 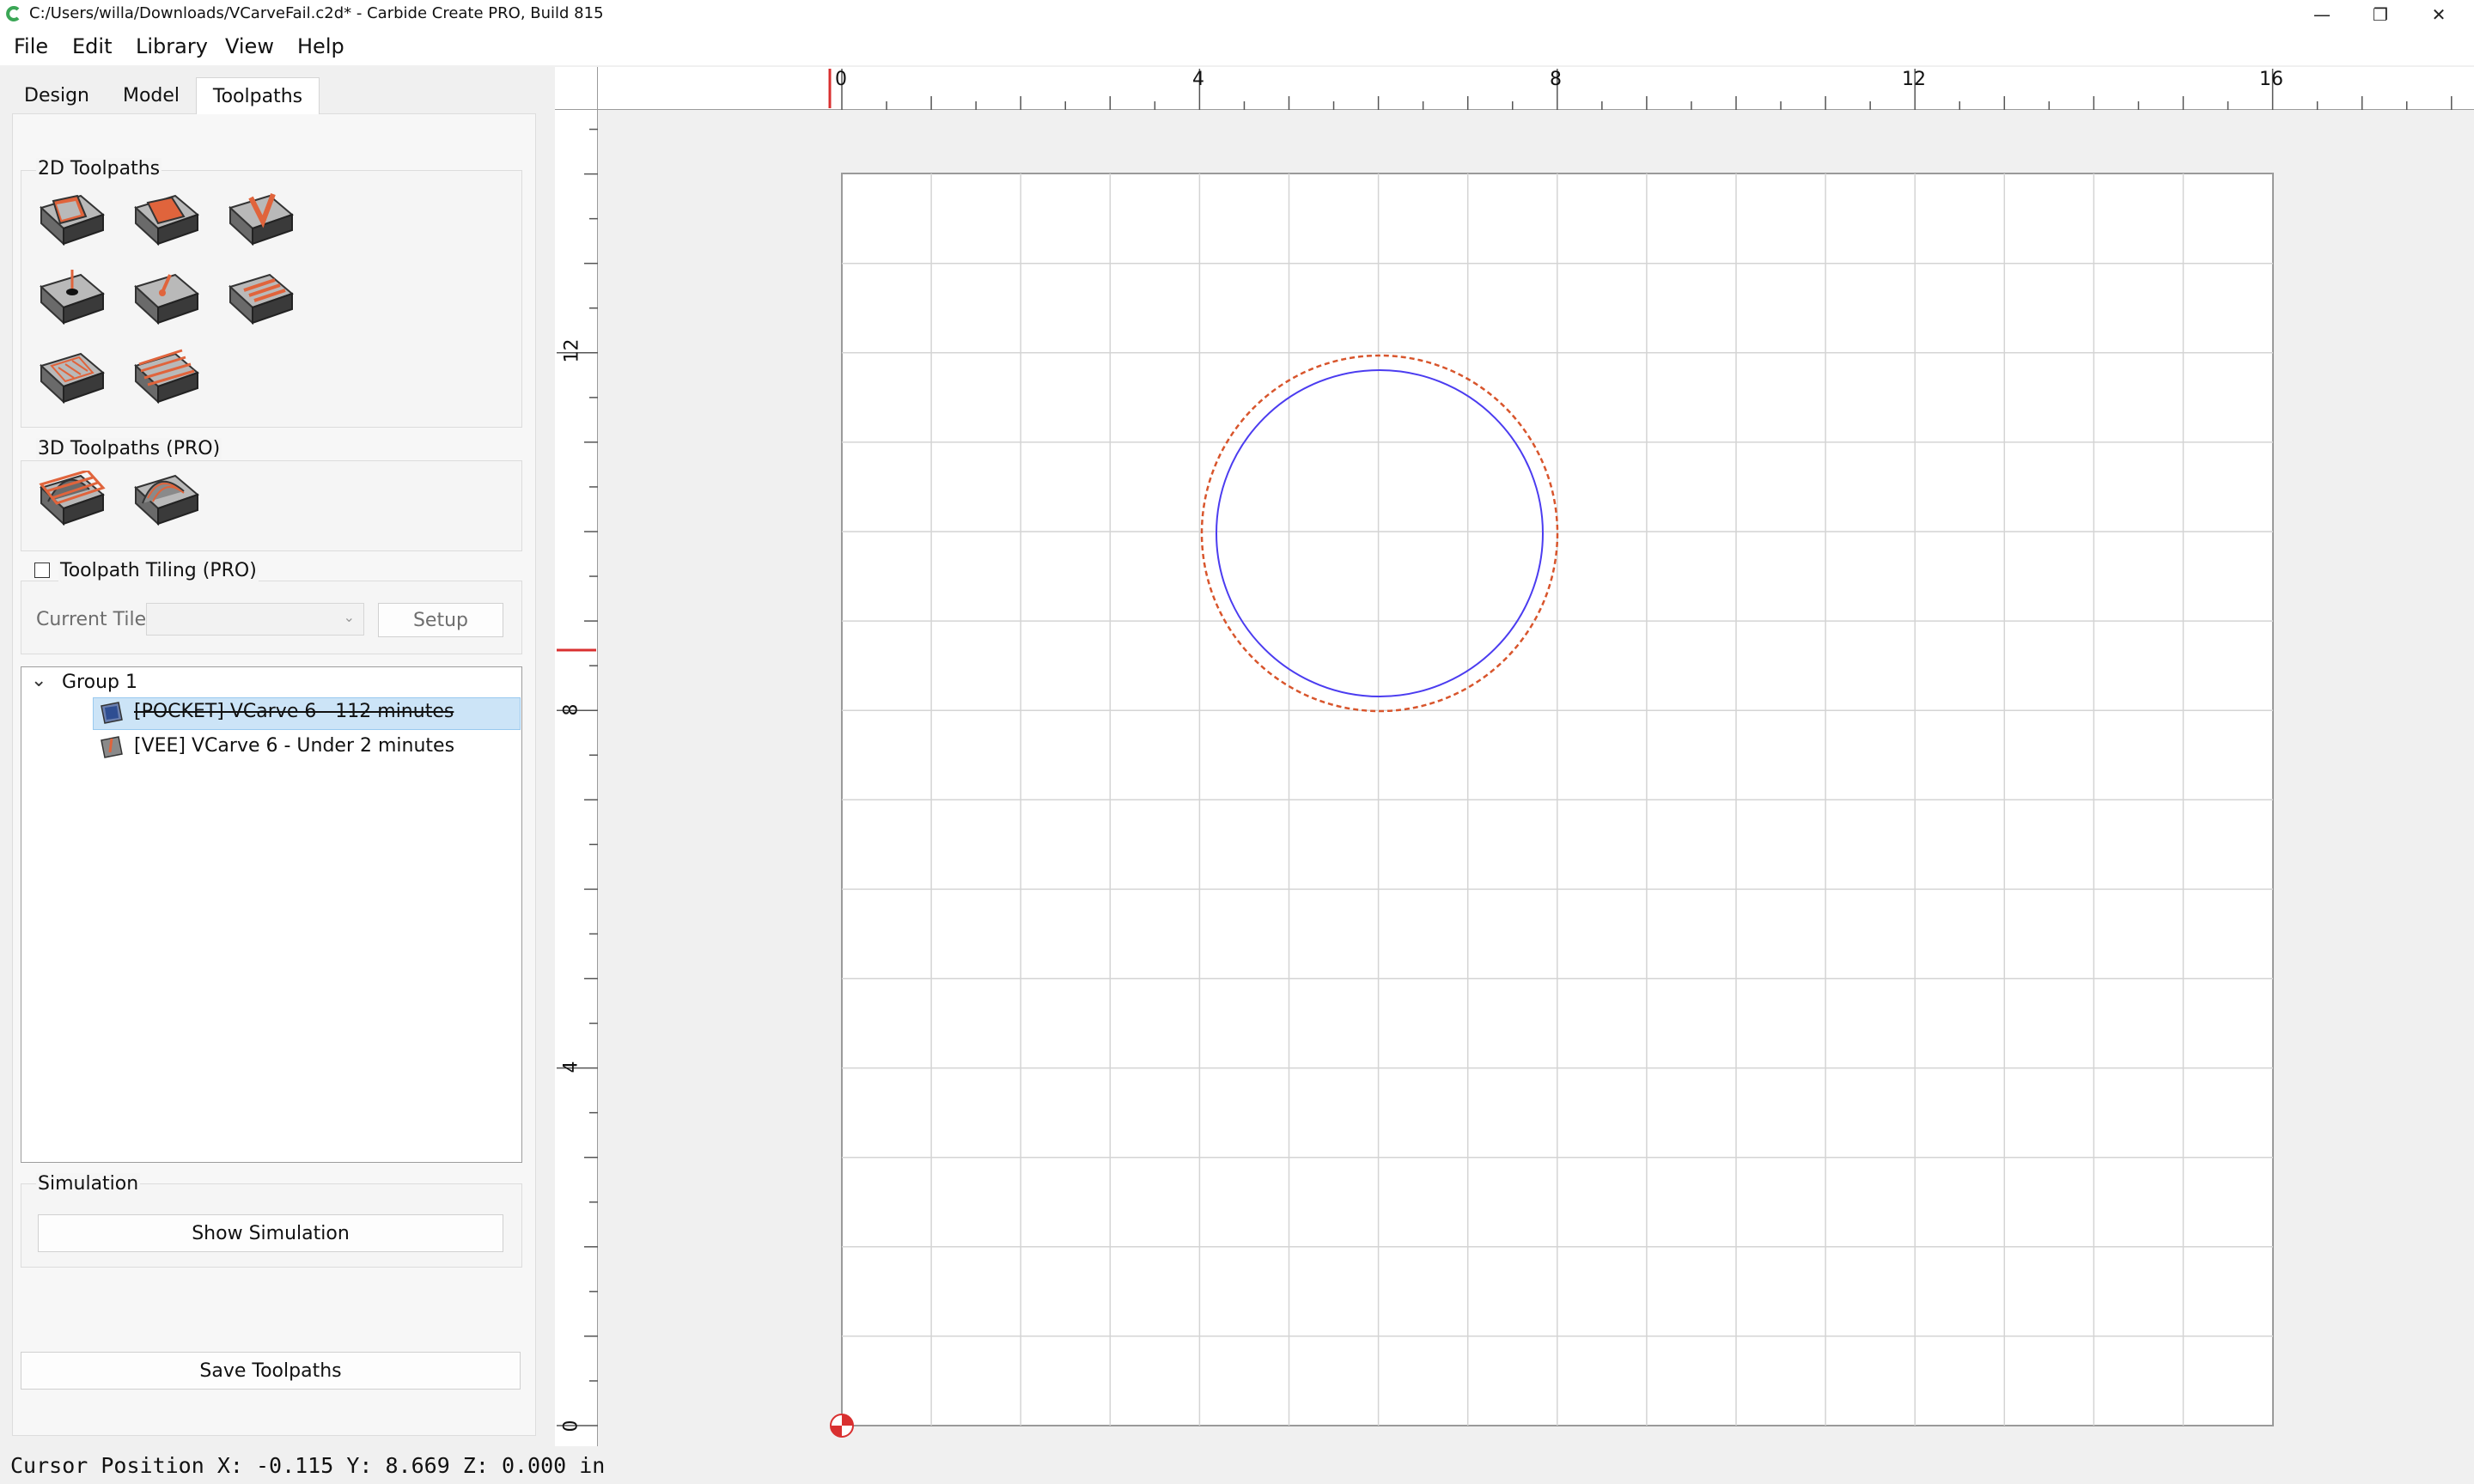 What do you see at coordinates (88, 1184) in the screenshot?
I see `simulation-label: Simulation` at bounding box center [88, 1184].